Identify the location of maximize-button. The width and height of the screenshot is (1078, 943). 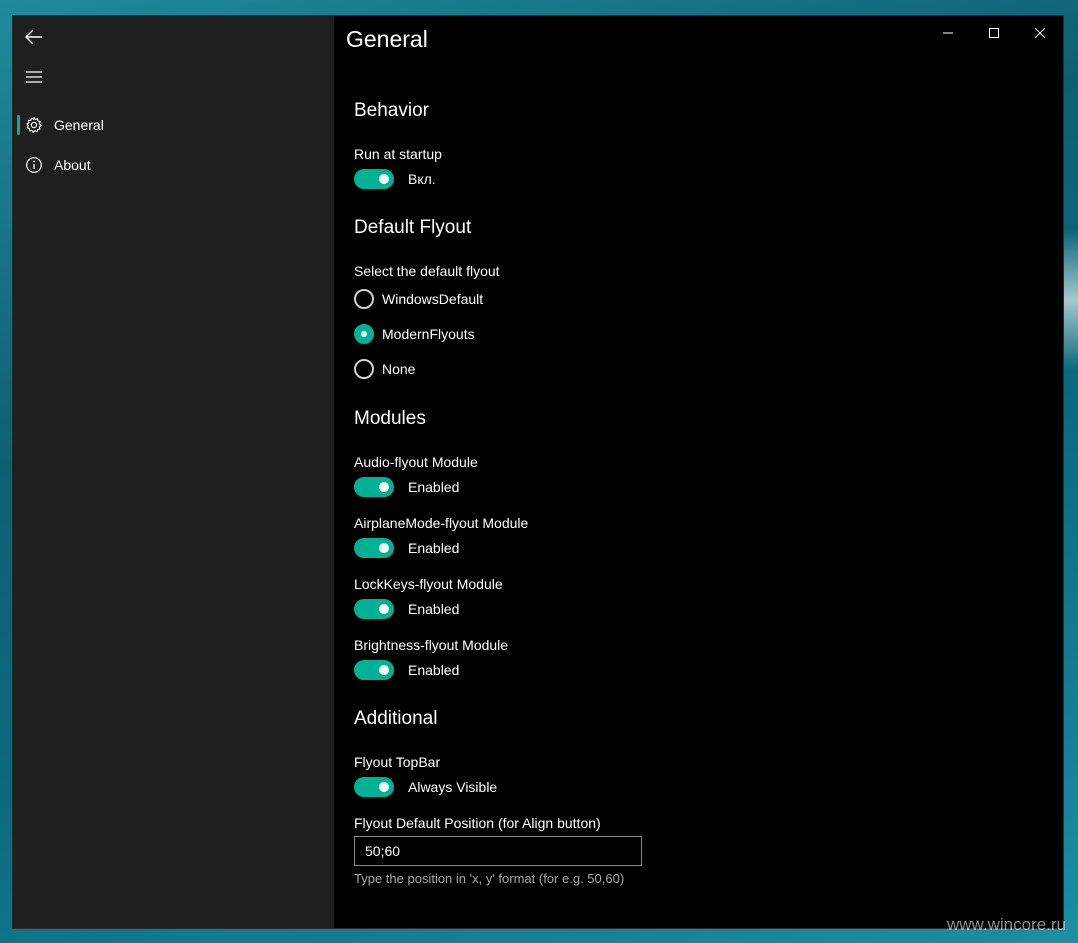
(994, 33).